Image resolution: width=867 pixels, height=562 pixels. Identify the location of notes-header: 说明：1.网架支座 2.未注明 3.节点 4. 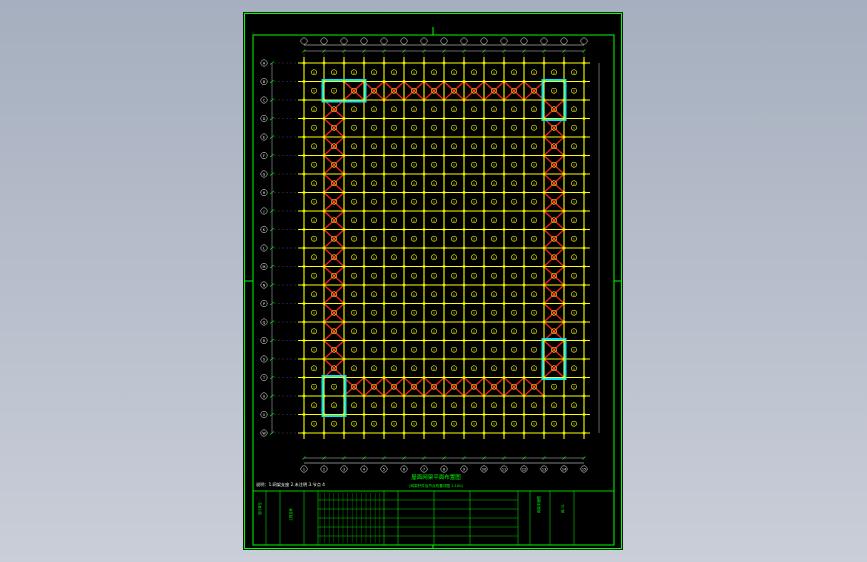
(290, 484).